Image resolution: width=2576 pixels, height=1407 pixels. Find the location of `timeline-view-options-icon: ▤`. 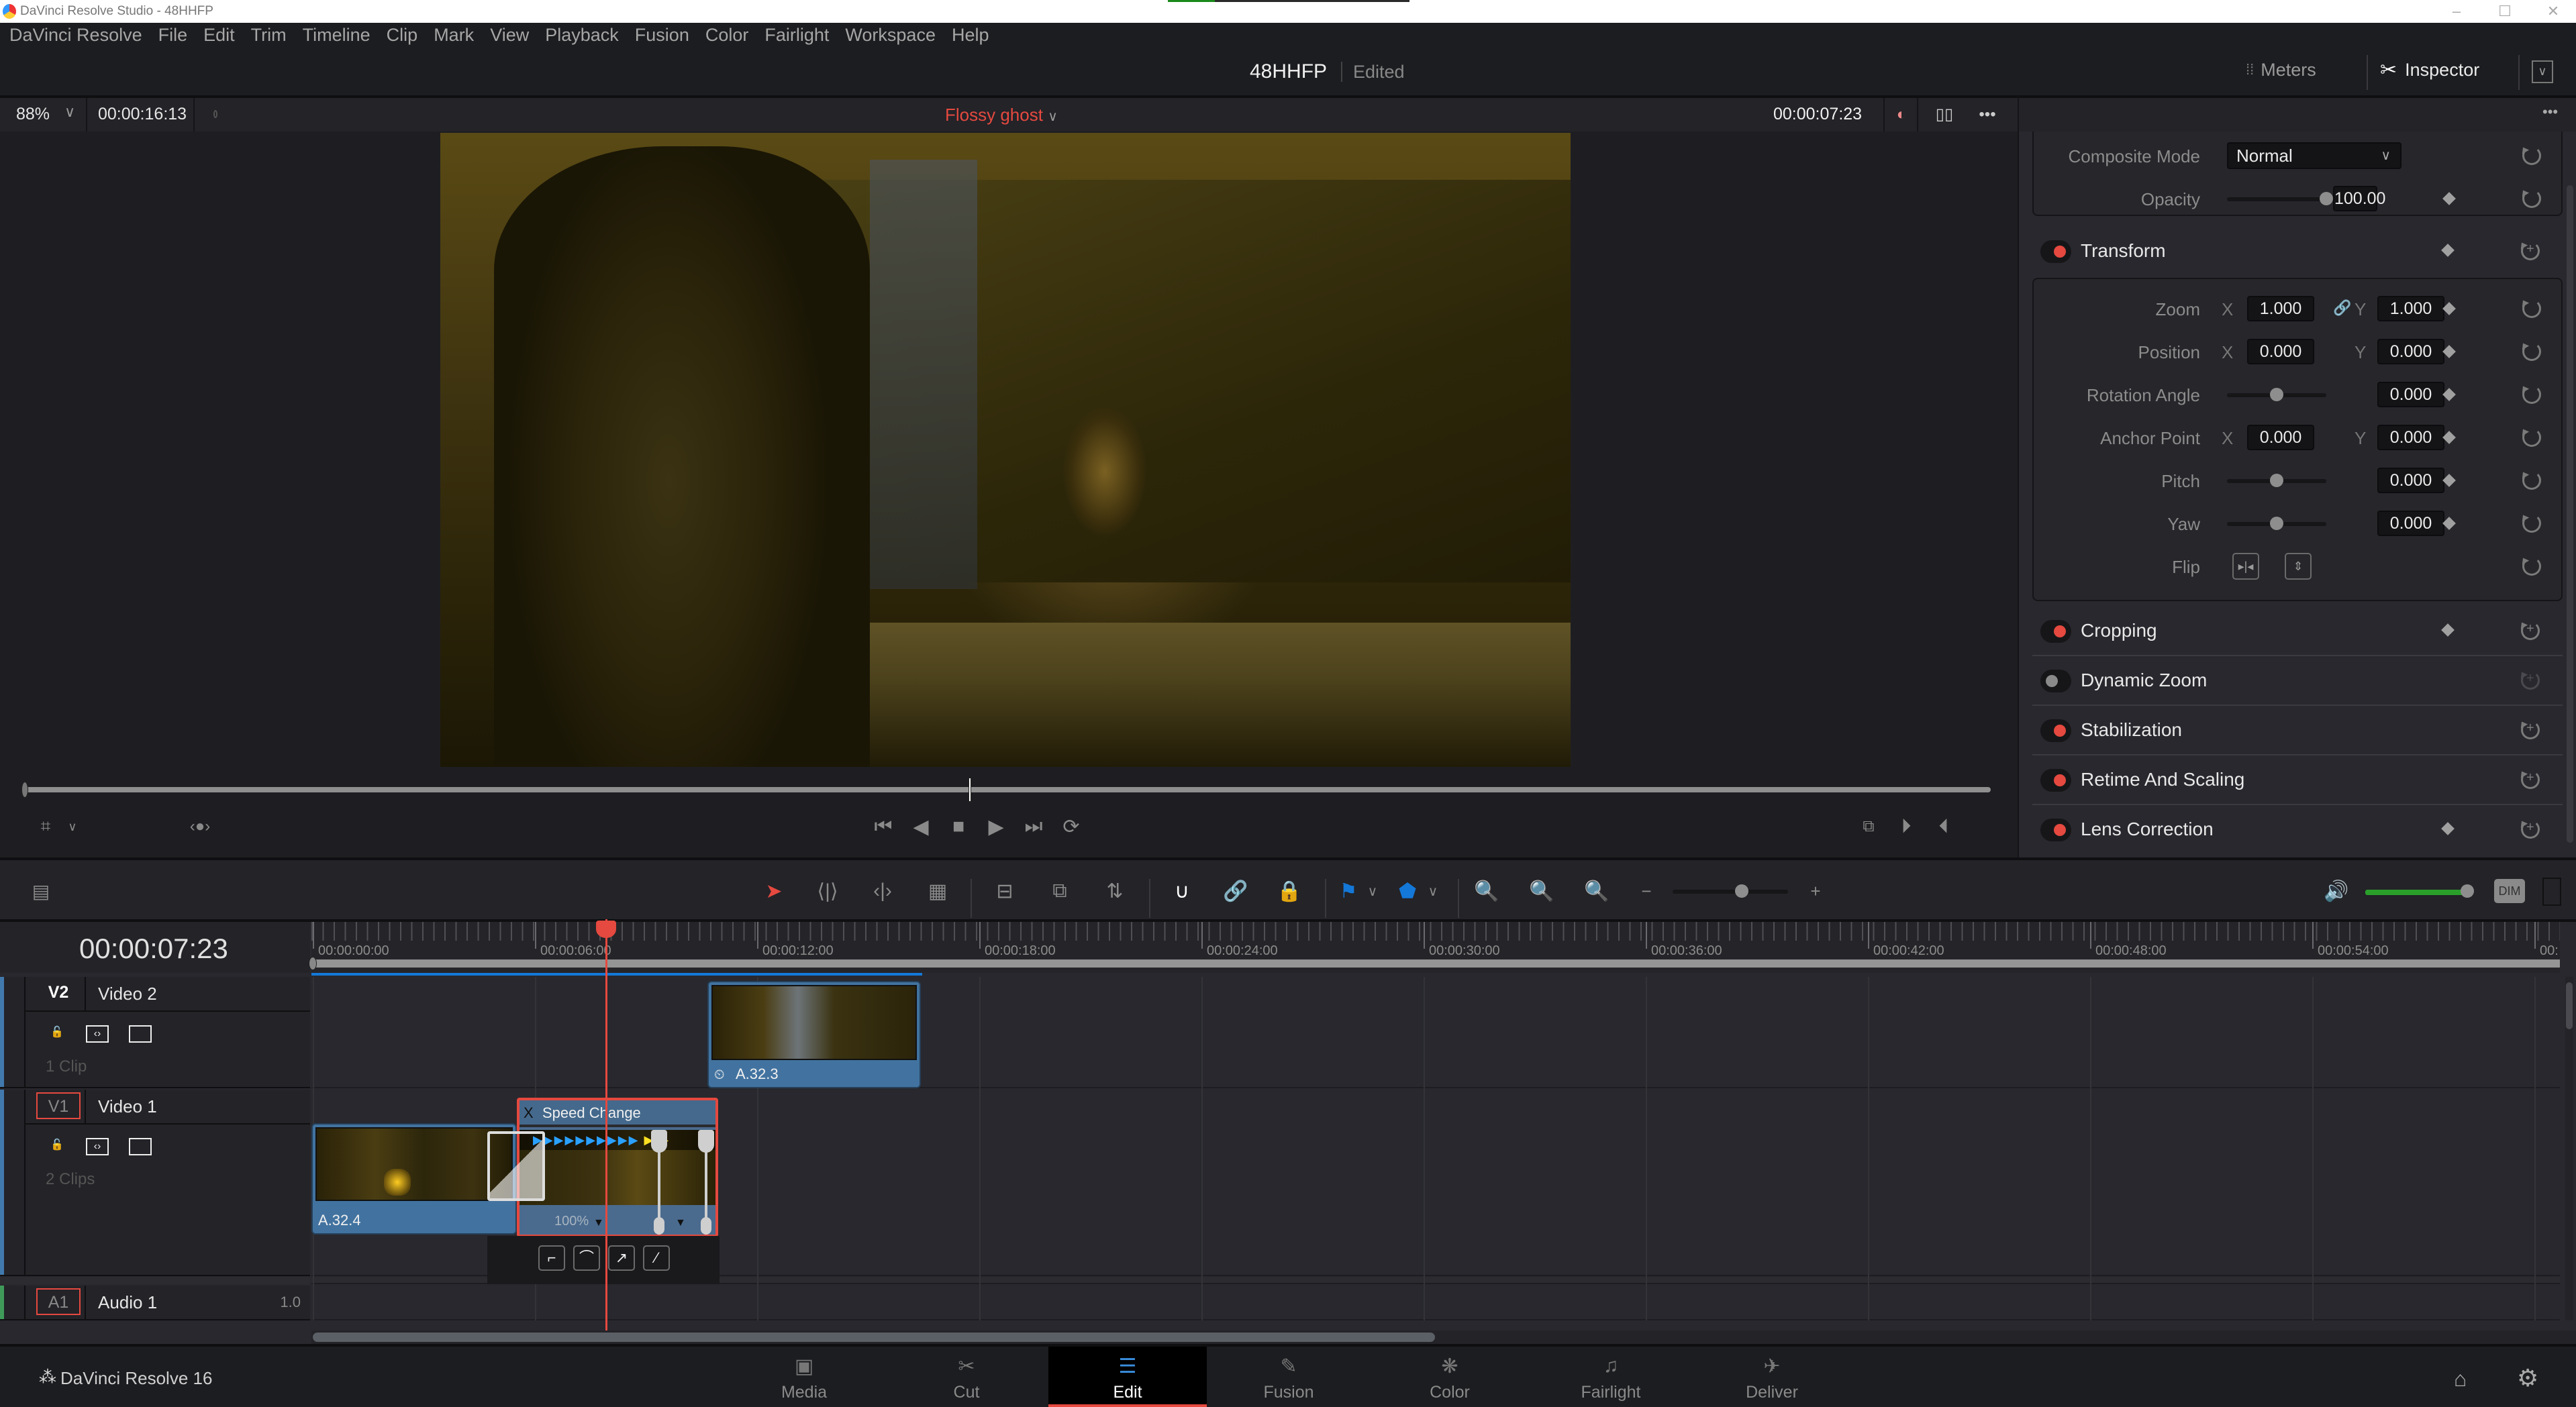

timeline-view-options-icon: ▤ is located at coordinates (41, 891).